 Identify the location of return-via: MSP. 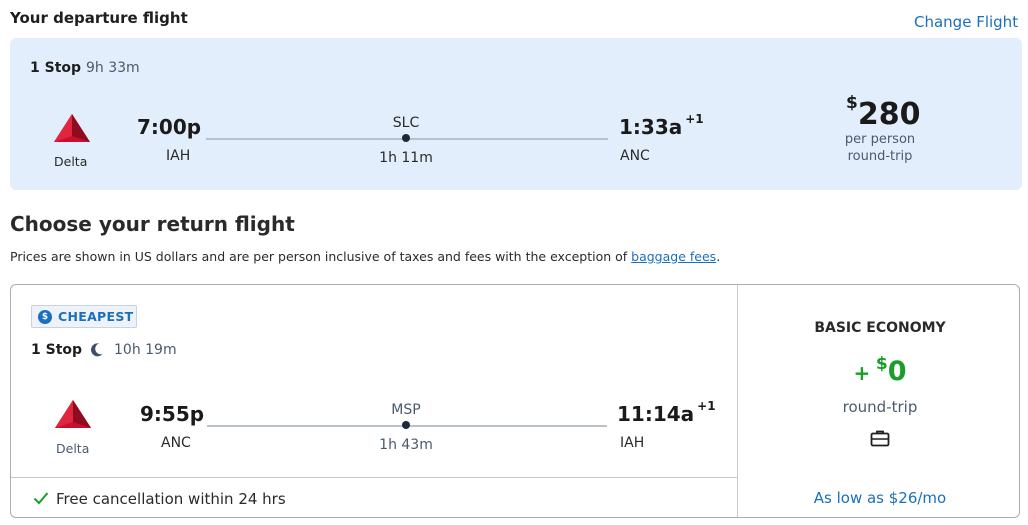
(406, 410).